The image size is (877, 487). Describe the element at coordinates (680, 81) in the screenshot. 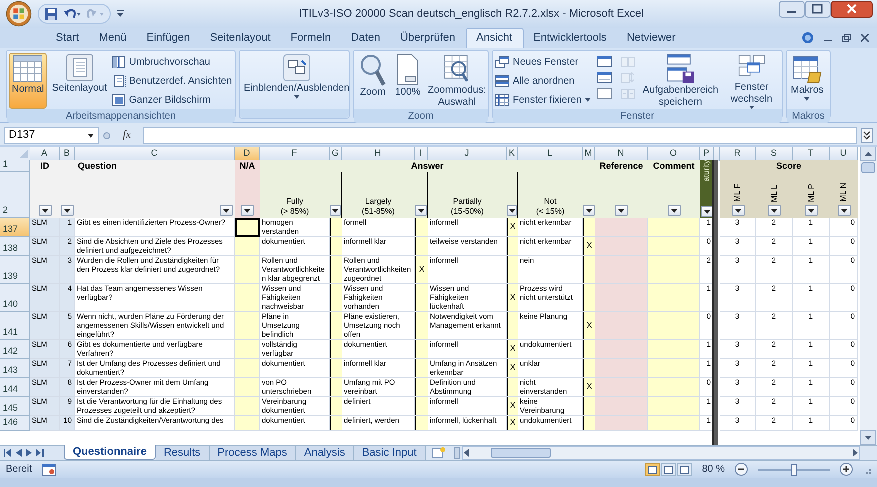

I see `ribbon-button: Aufgabenbereich speichern` at that location.